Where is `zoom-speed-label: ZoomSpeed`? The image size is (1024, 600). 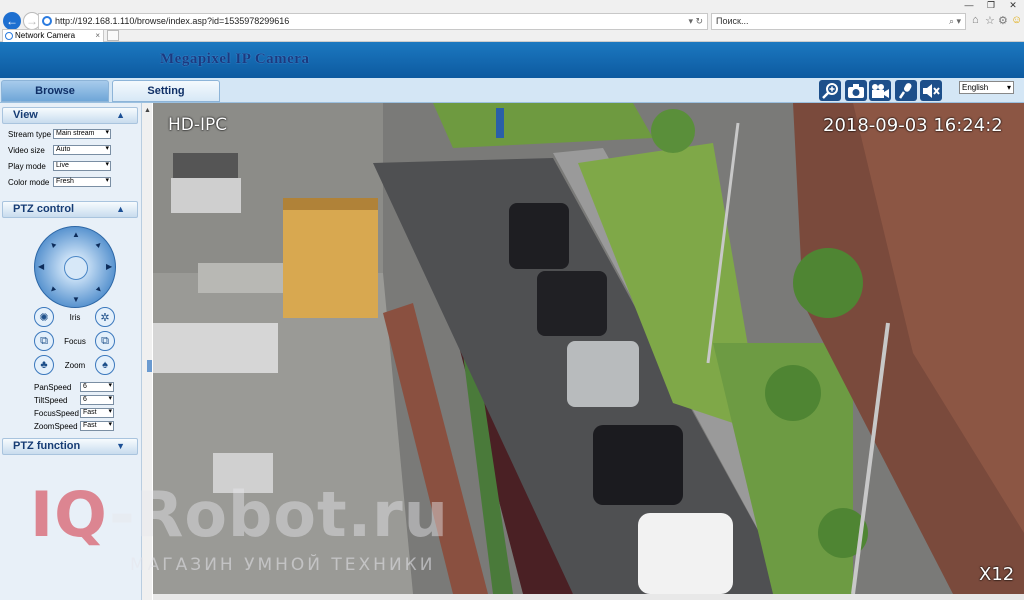
zoom-speed-label: ZoomSpeed is located at coordinates (56, 426).